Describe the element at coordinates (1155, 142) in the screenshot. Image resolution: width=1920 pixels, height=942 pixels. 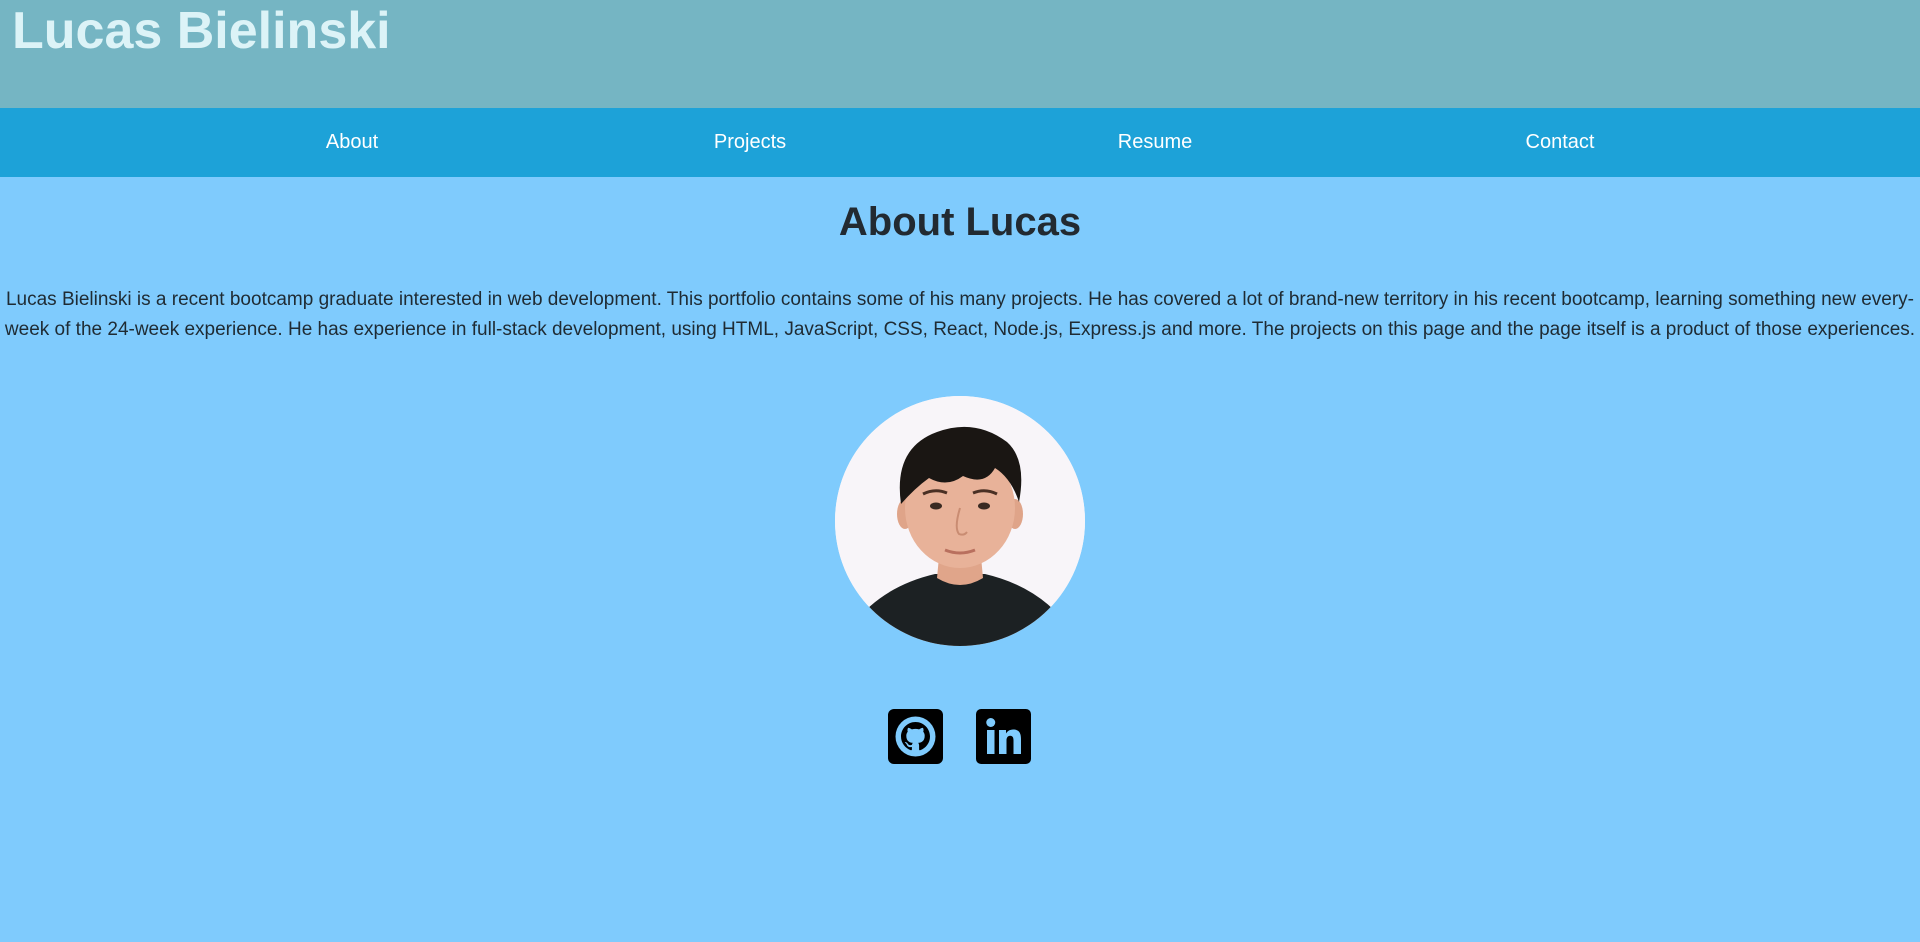
I see `nav-resume-link: Resume` at that location.